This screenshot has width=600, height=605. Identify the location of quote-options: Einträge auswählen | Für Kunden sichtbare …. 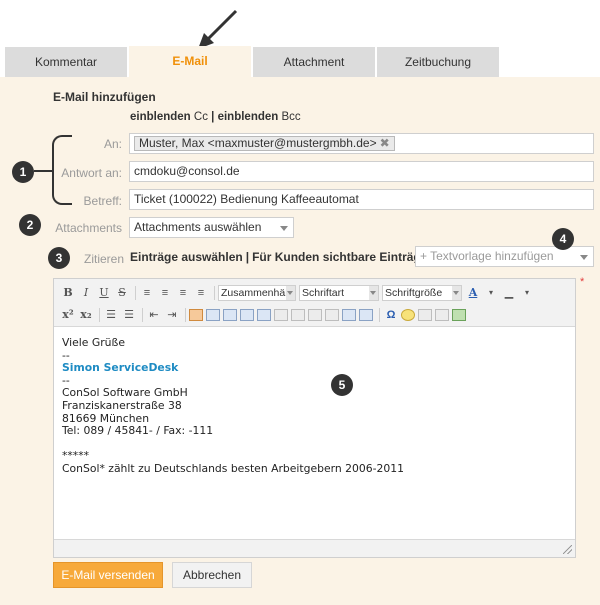
(278, 257).